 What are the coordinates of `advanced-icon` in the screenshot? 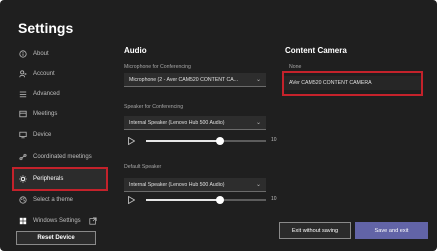 It's located at (22, 94).